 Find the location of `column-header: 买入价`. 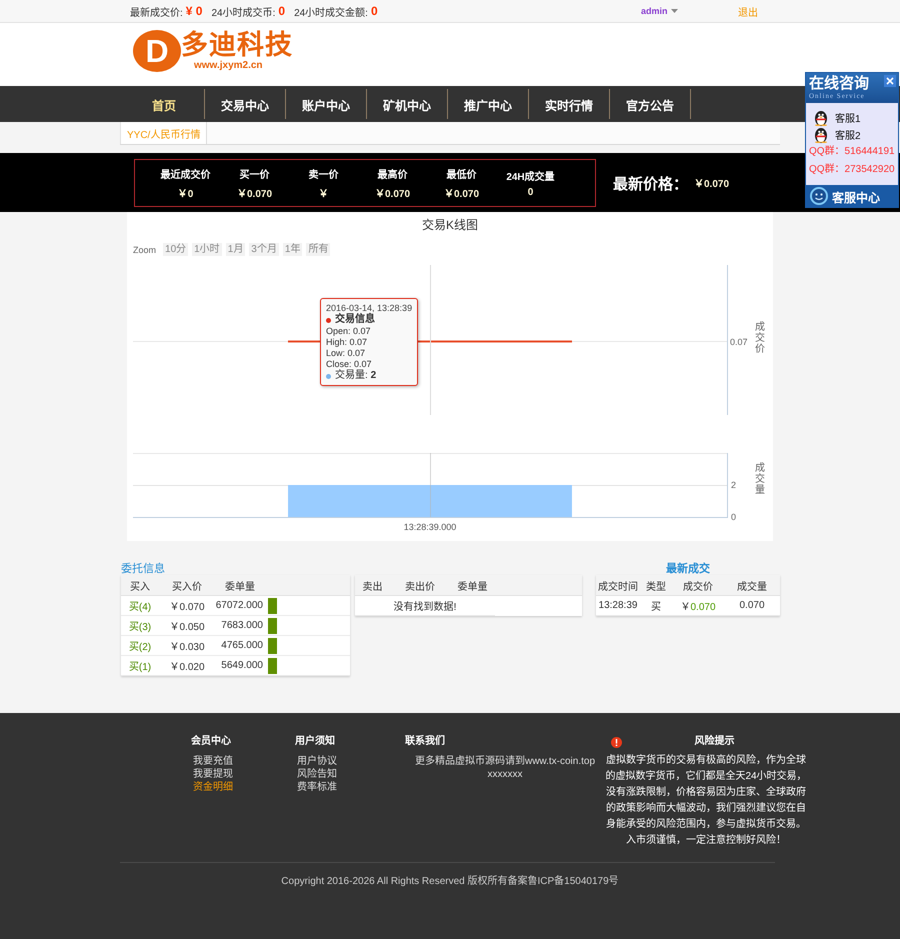

column-header: 买入价 is located at coordinates (187, 585).